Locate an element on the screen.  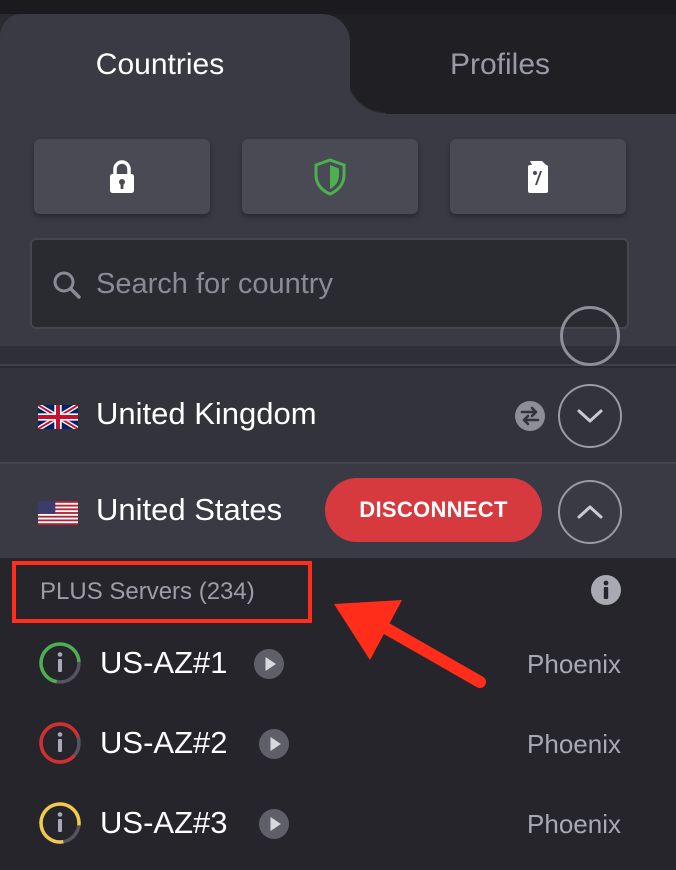
chevron-down-icon is located at coordinates (590, 416).